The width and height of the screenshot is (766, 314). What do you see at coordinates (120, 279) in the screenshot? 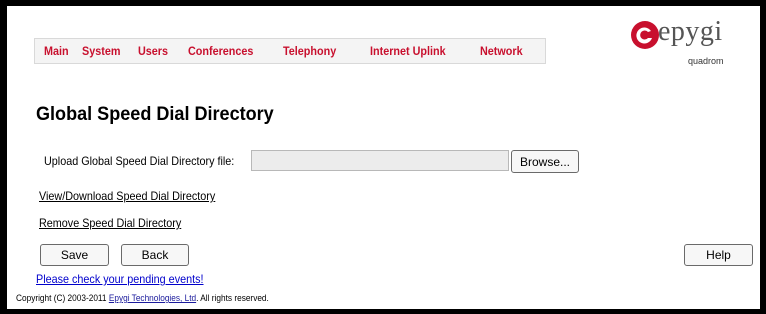
I see `pending-events-link: Please check your pending events!` at bounding box center [120, 279].